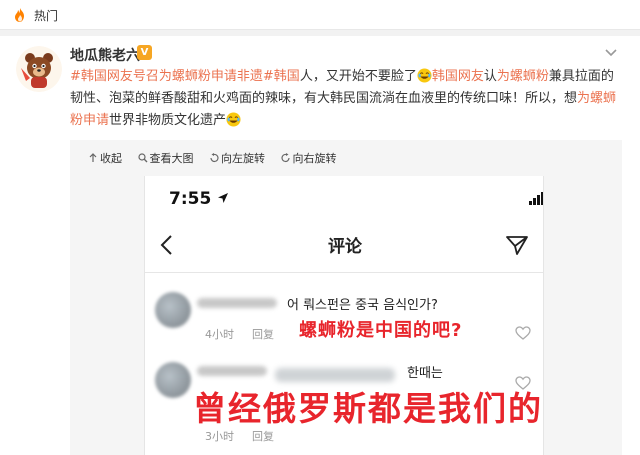 Image resolution: width=640 pixels, height=455 pixels. What do you see at coordinates (425, 373) in the screenshot?
I see `comment-text: 한때는` at bounding box center [425, 373].